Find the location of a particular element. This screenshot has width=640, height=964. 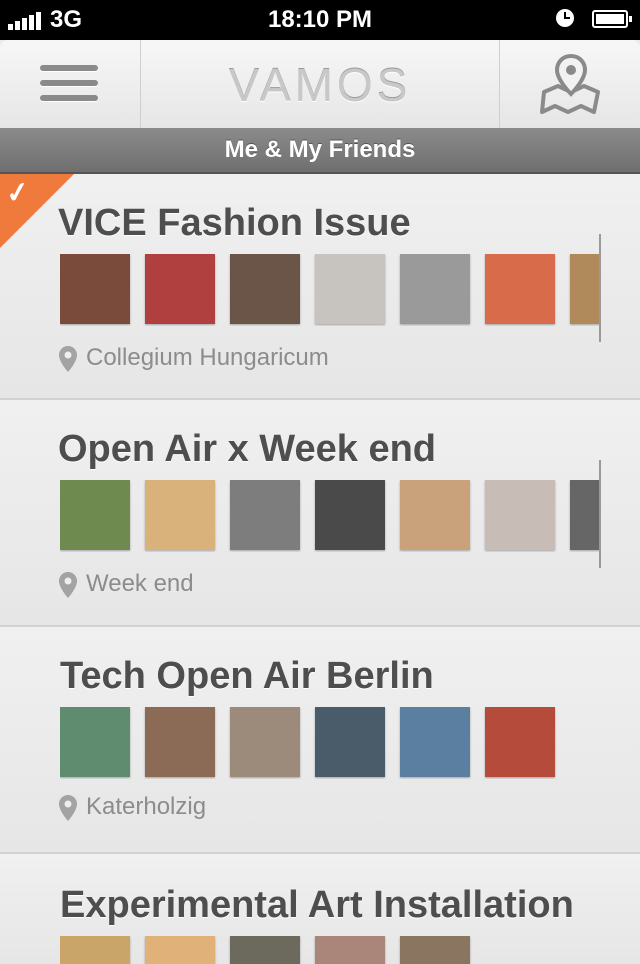

menu-button is located at coordinates (70, 84).